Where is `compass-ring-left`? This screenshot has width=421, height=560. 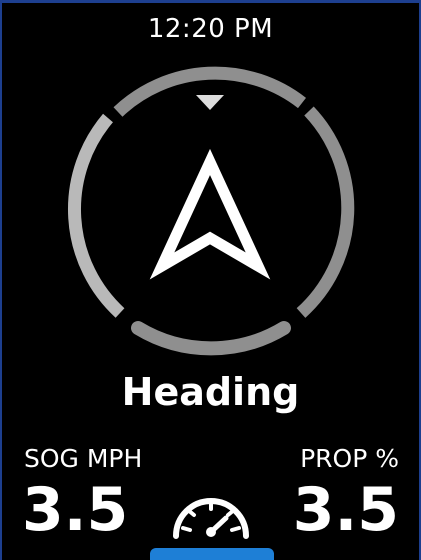 compass-ring-left is located at coordinates (96, 215).